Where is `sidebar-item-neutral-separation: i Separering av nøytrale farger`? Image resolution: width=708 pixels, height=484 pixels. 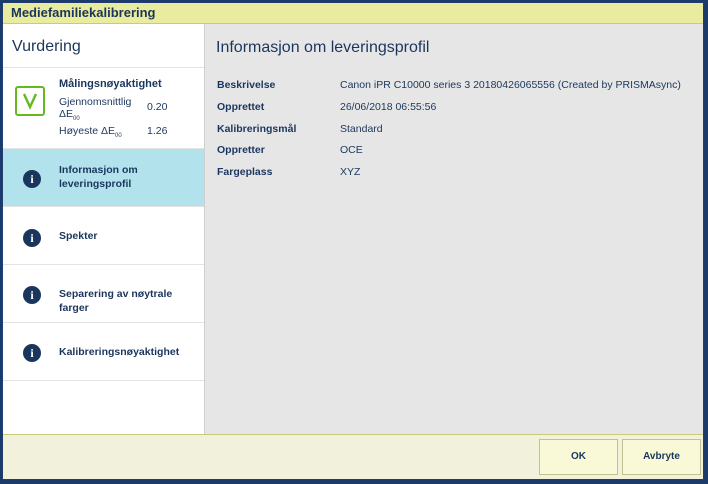 sidebar-item-neutral-separation: i Separering av nøytrale farger is located at coordinates (103, 293).